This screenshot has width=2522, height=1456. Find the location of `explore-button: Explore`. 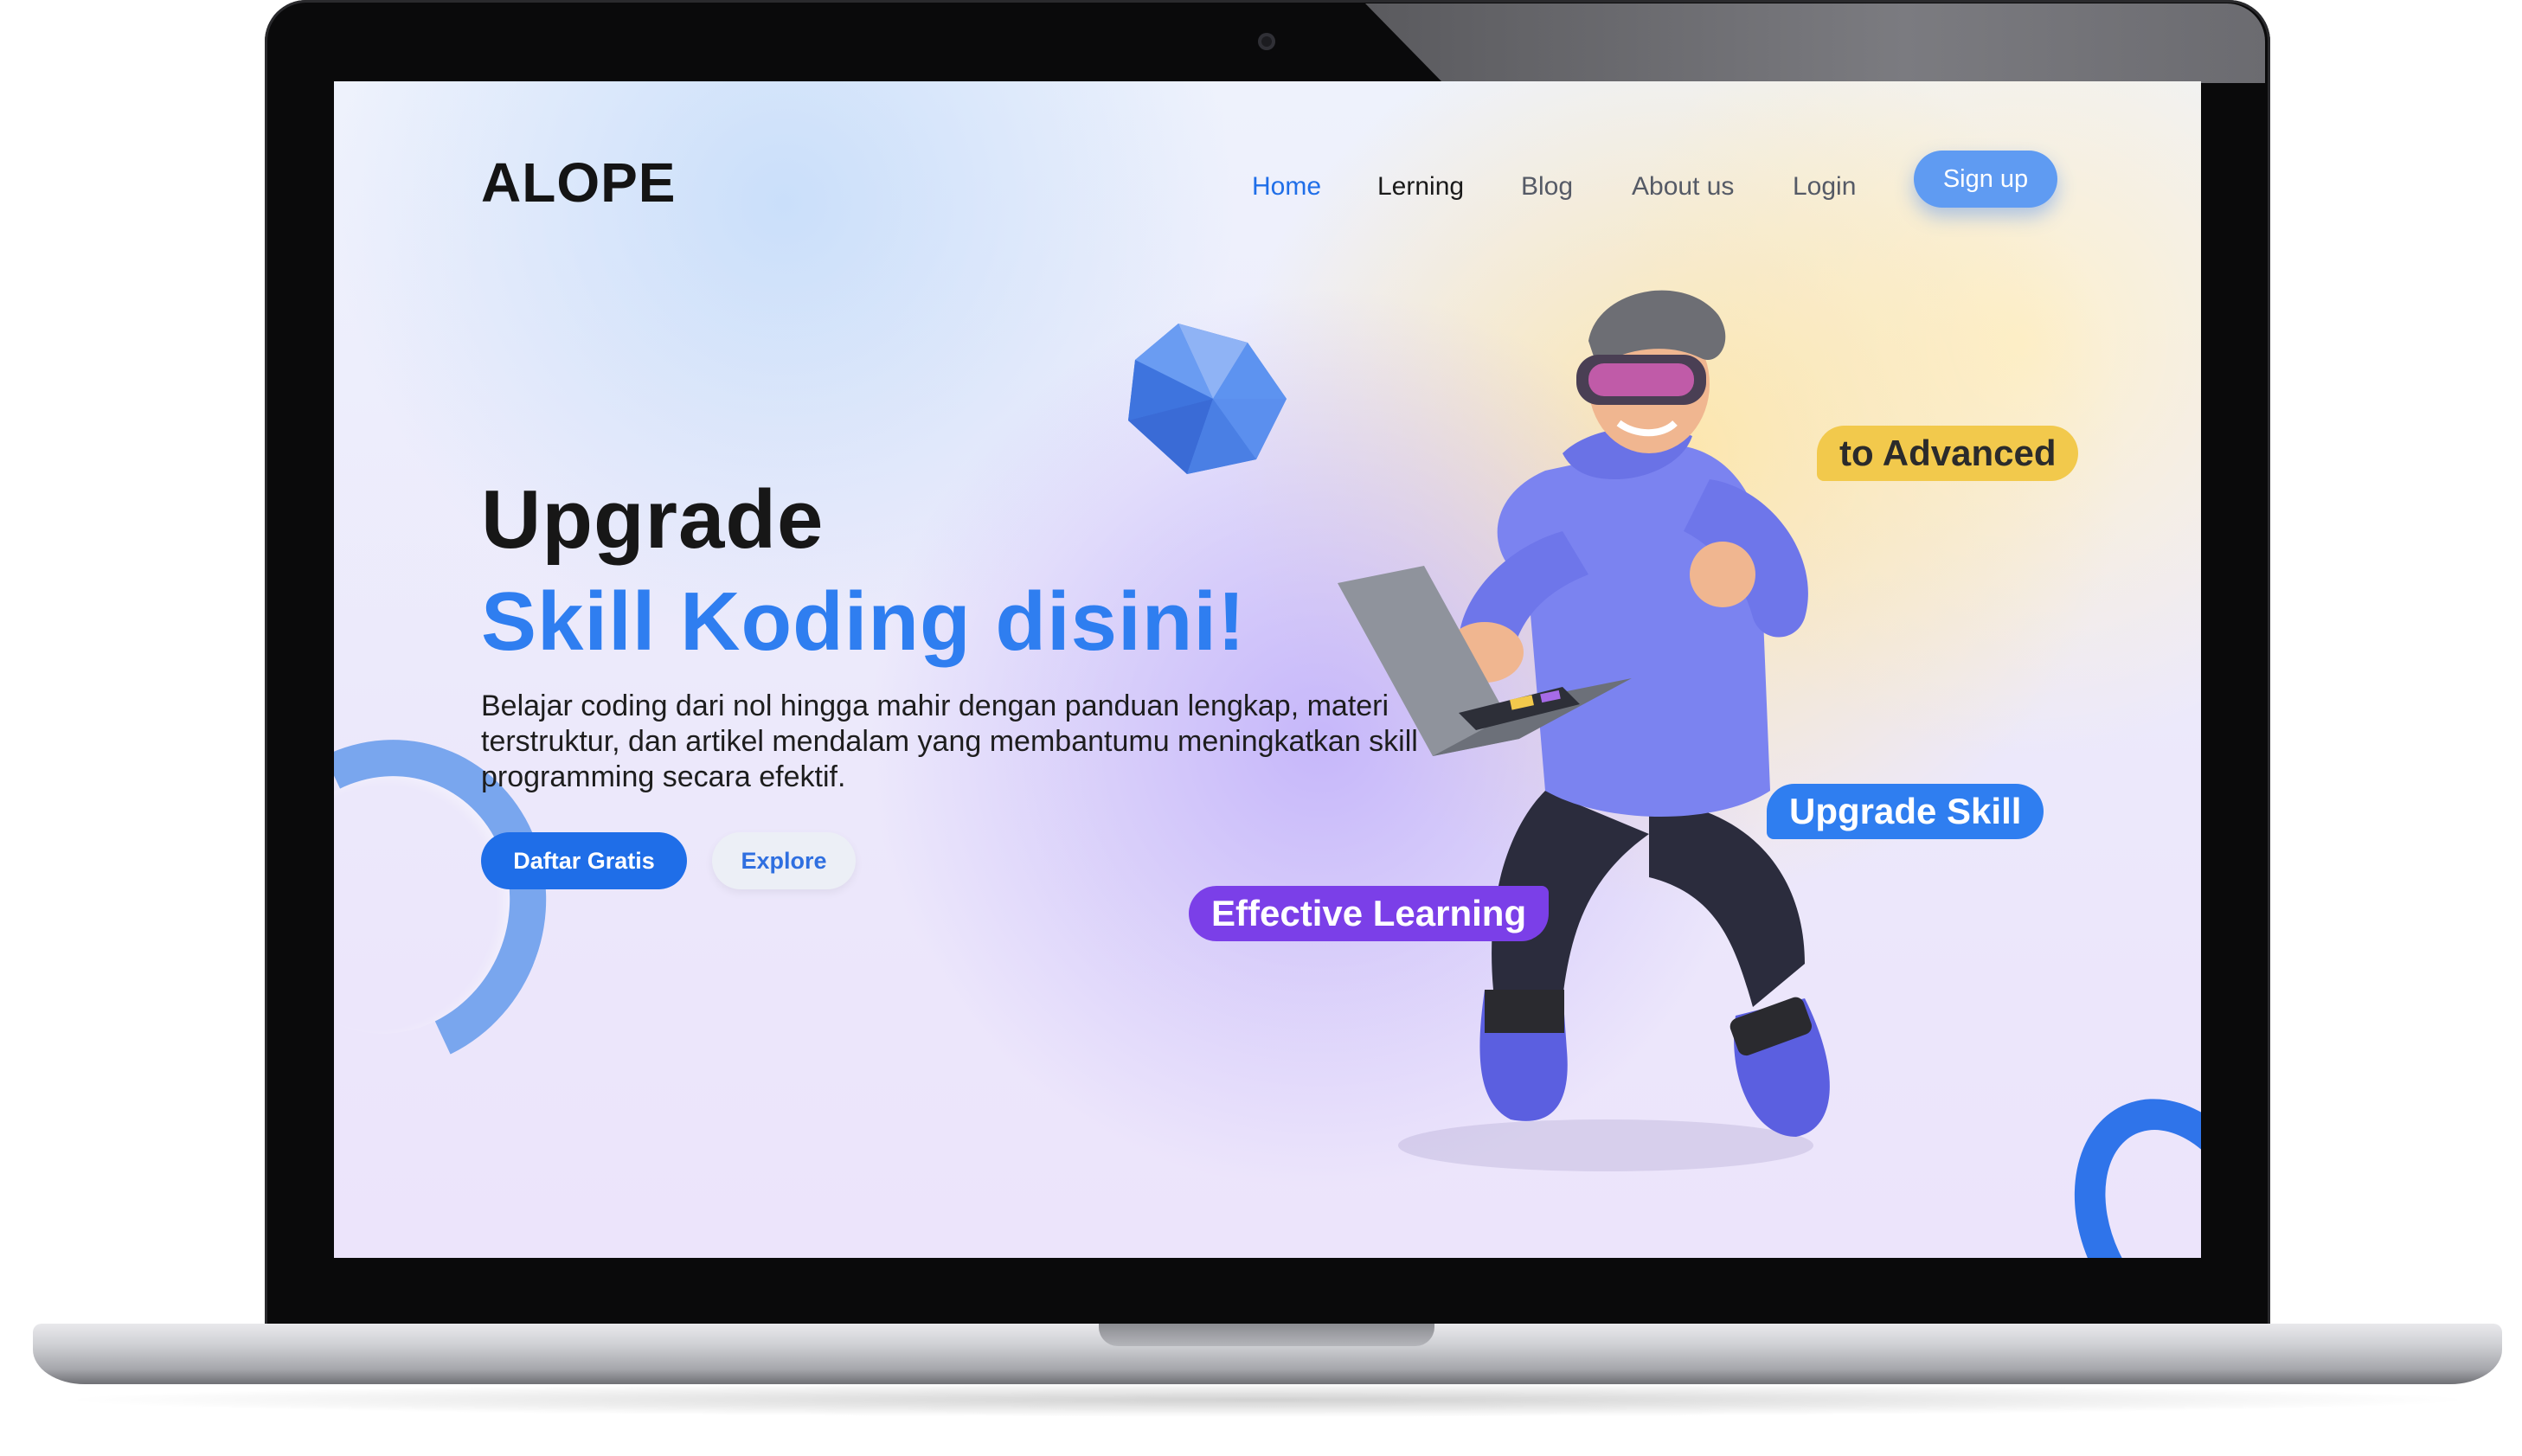

explore-button: Explore is located at coordinates (784, 860).